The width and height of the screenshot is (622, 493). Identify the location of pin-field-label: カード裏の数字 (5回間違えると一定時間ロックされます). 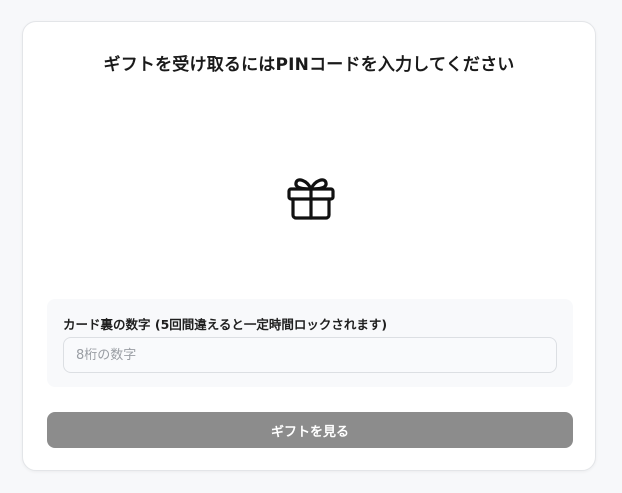
(225, 324).